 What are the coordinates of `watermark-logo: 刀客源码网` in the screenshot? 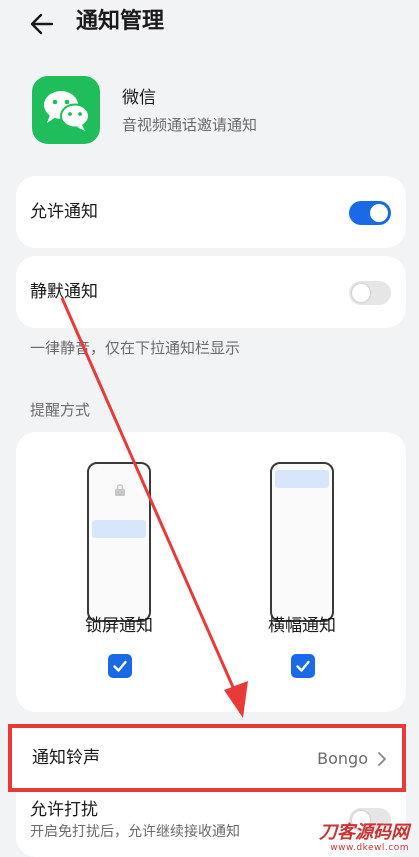 It's located at (364, 832).